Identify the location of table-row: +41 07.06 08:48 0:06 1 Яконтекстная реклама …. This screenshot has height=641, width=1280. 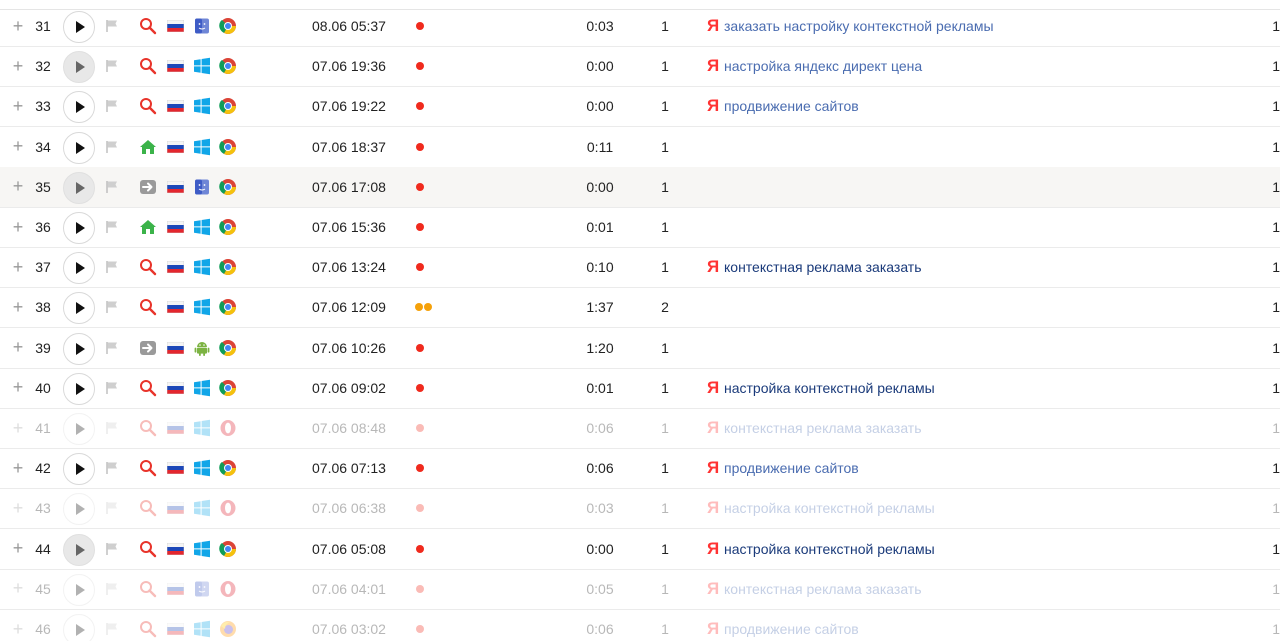
(640, 428).